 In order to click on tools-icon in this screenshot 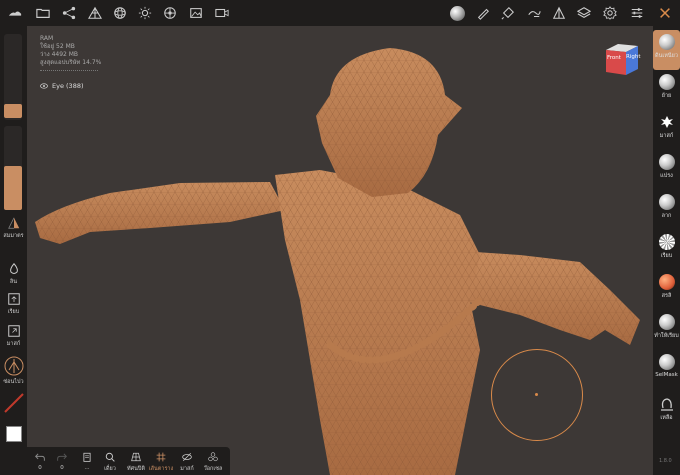, I will do `click(665, 13)`.